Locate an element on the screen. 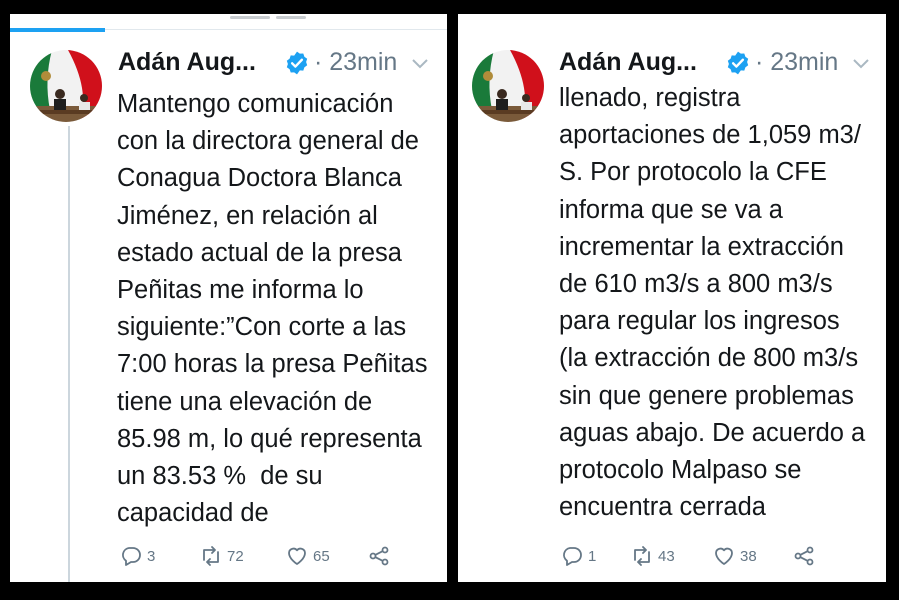  thread-connector-line is located at coordinates (69, 354).